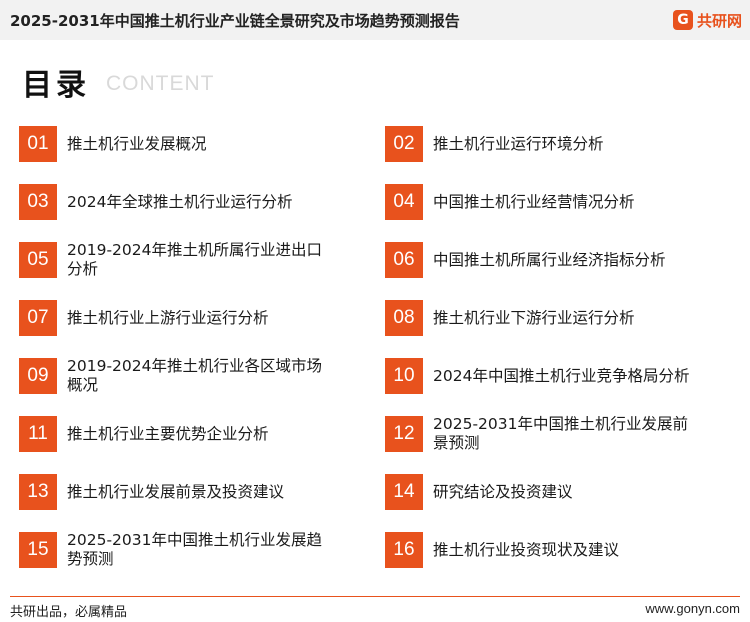 The height and width of the screenshot is (622, 750). What do you see at coordinates (194, 549) in the screenshot?
I see `toc-item-label: 2025-2031年中国推土机行业发展趋势预测` at bounding box center [194, 549].